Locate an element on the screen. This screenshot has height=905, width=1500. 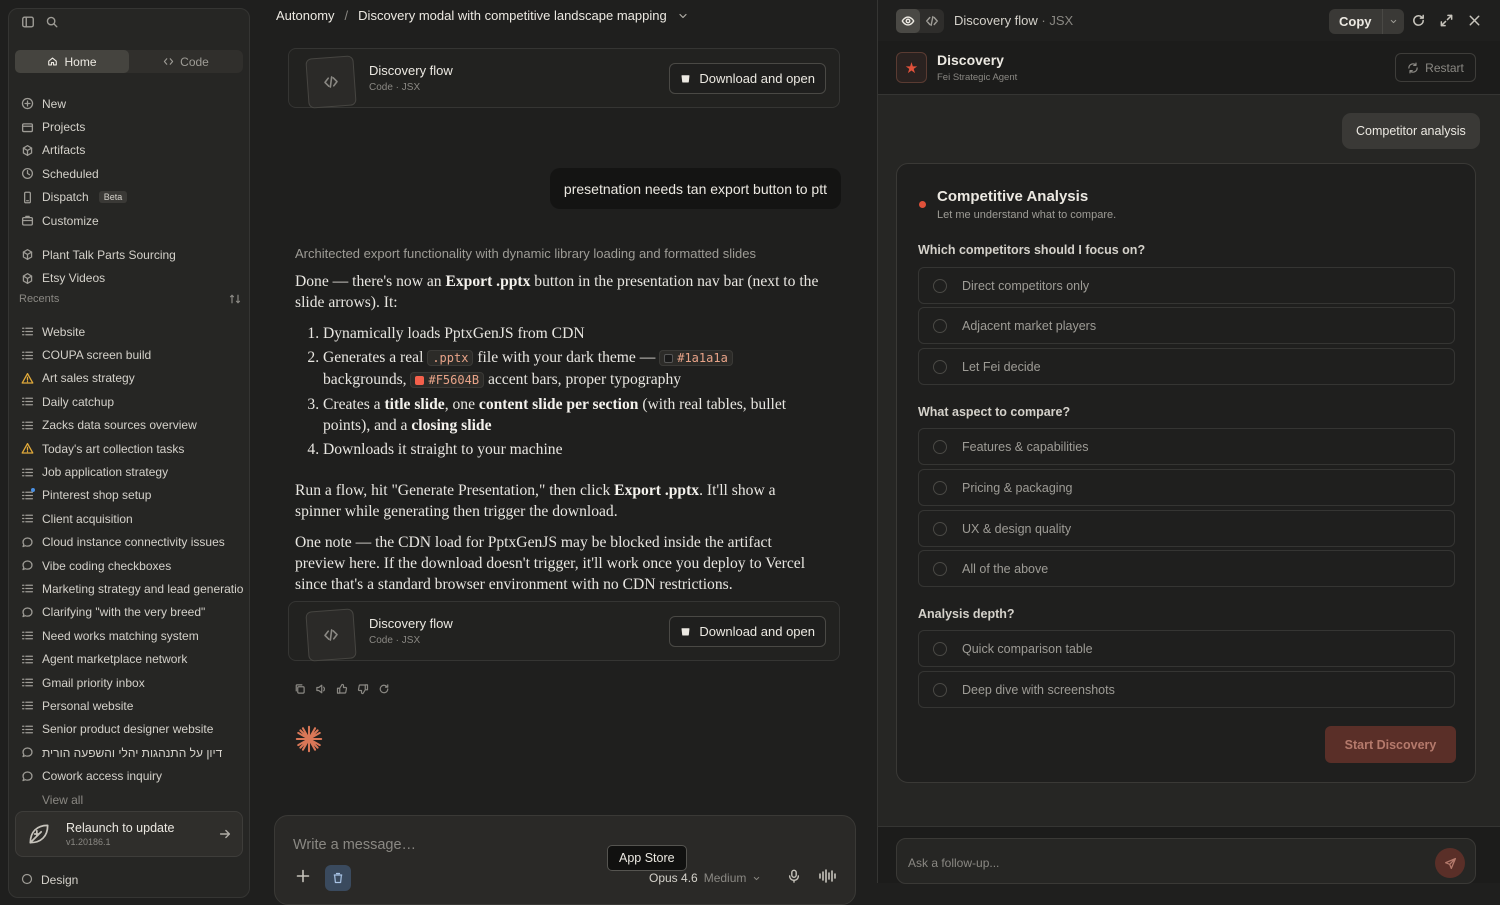
refresh-icon is located at coordinates (1418, 20).